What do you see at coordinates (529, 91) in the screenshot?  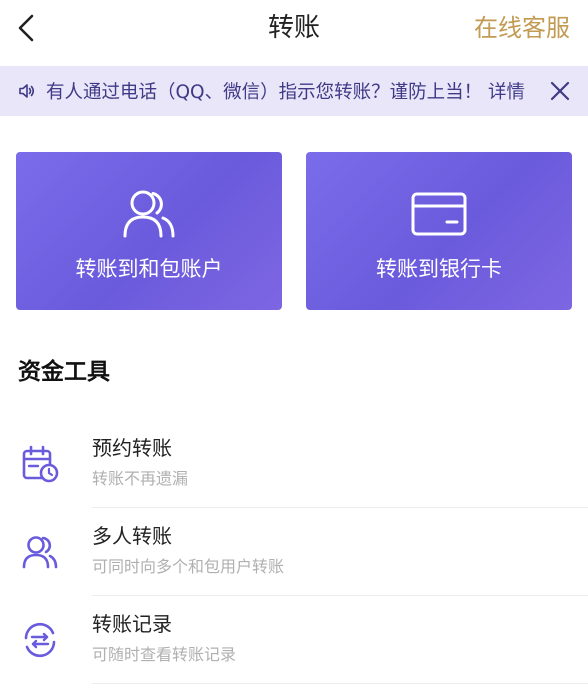 I see `notice-fade` at bounding box center [529, 91].